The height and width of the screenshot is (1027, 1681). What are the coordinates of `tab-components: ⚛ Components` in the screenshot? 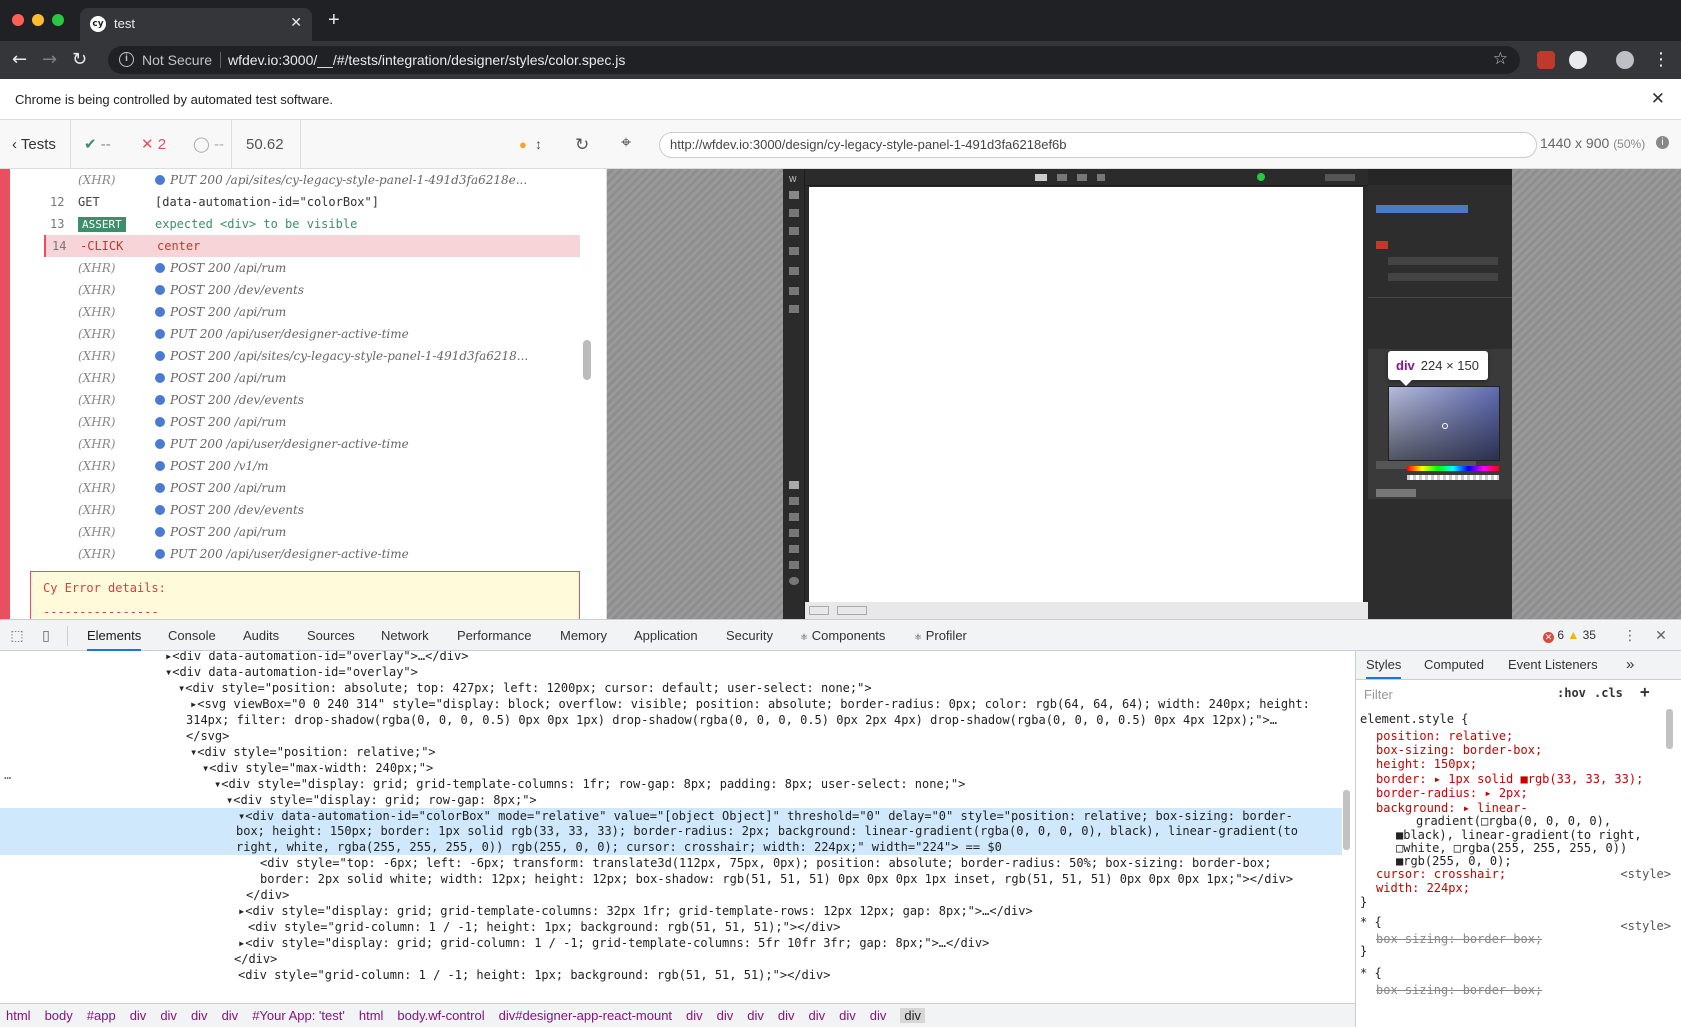 It's located at (842, 635).